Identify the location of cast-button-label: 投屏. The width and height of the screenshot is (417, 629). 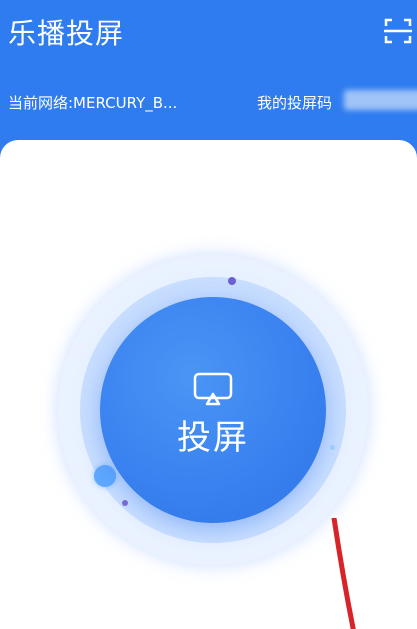
(213, 437).